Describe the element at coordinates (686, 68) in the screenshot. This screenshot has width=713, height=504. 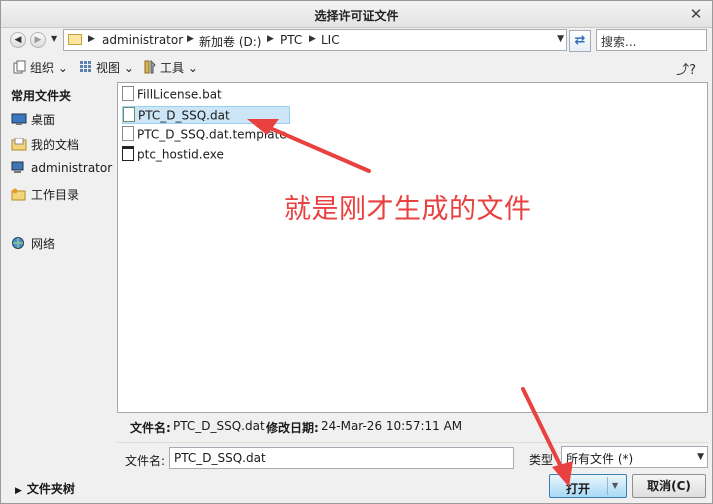
I see `context-help-icon: ⤴?` at that location.